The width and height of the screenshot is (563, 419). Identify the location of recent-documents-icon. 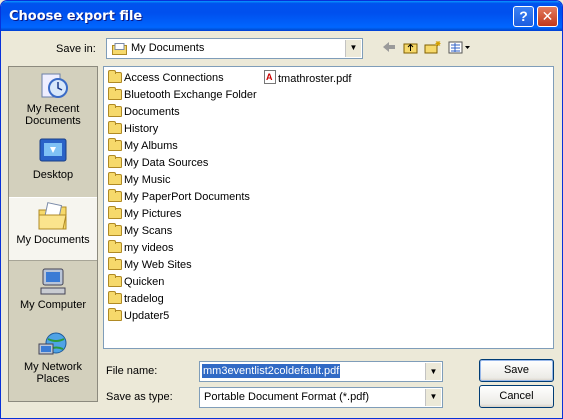
(53, 86).